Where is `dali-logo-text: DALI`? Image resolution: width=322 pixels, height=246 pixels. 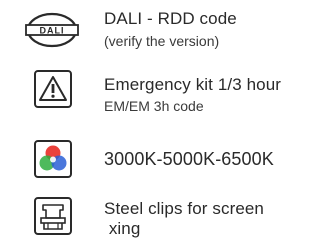 dali-logo-text: DALI is located at coordinates (52, 31).